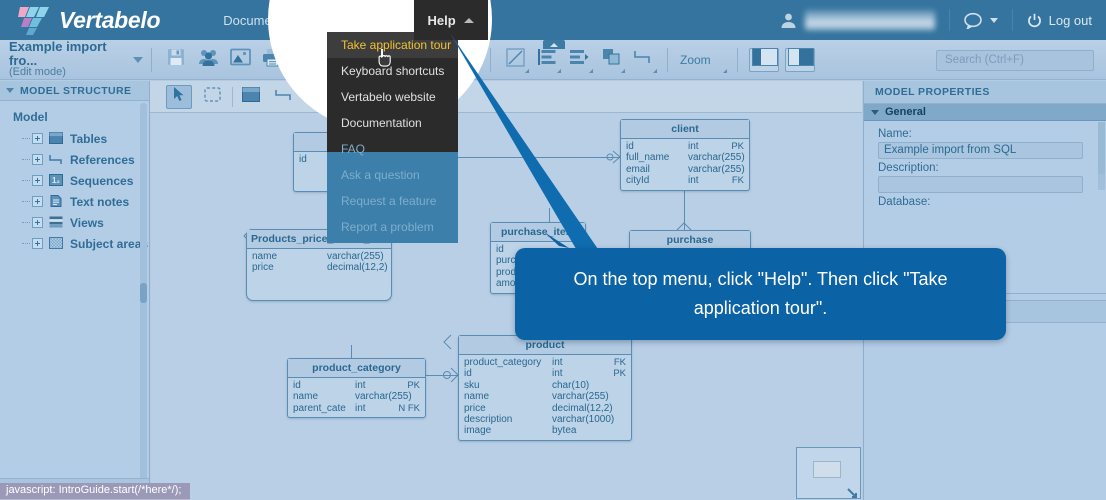 This screenshot has height=500, width=1106. Describe the element at coordinates (303, 159) in the screenshot. I see `column-name: id` at that location.